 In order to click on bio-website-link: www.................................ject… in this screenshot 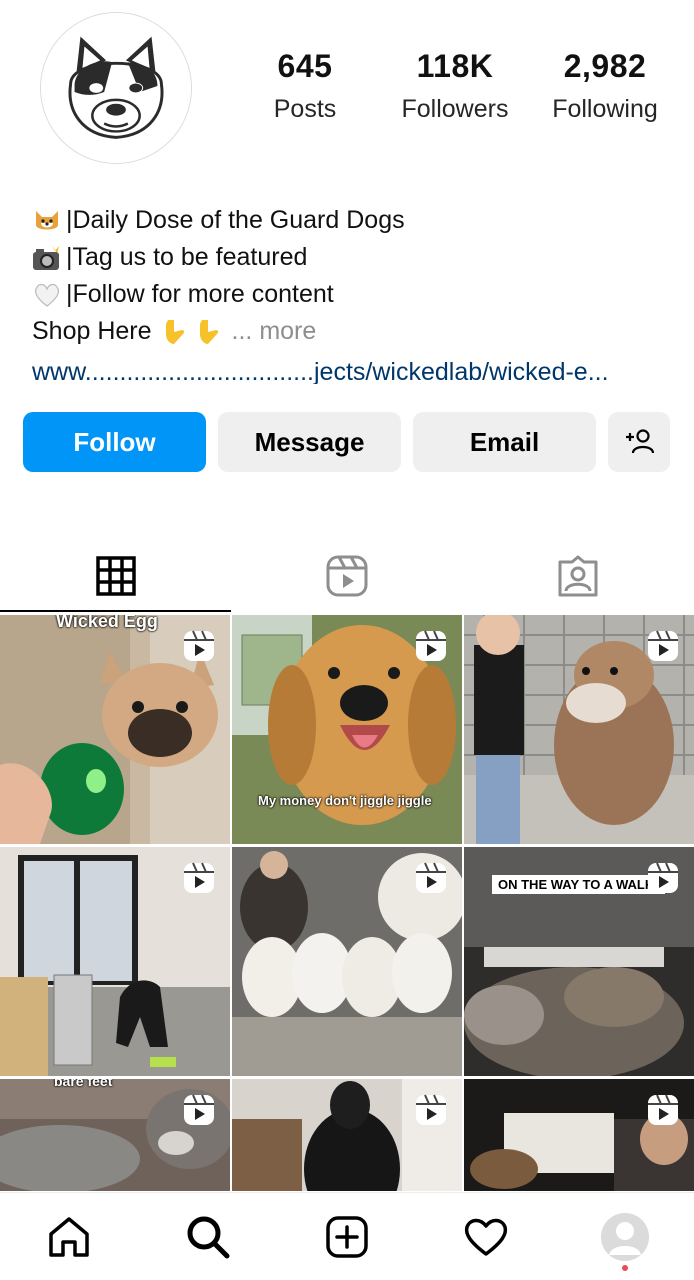, I will do `click(352, 373)`.